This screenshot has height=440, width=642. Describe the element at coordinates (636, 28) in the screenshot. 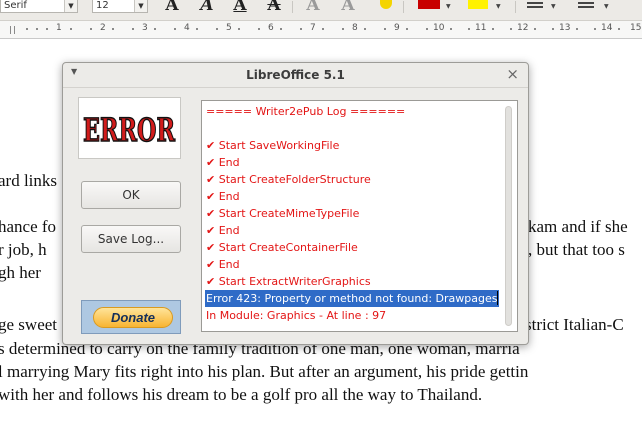

I see `ruler-number: 15` at that location.